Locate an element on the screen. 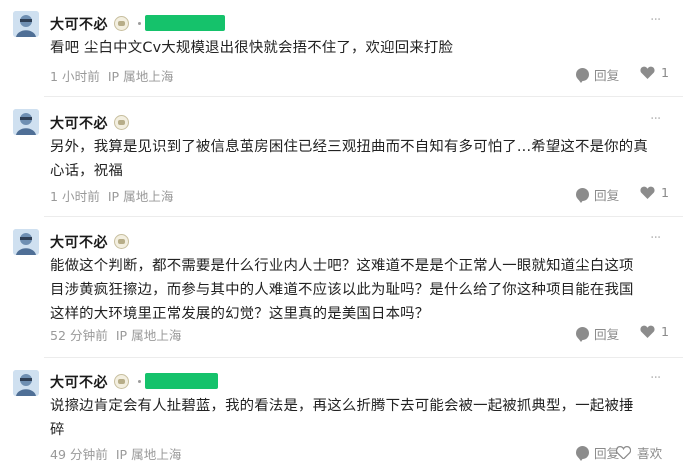  like-button: 喜欢 is located at coordinates (639, 452).